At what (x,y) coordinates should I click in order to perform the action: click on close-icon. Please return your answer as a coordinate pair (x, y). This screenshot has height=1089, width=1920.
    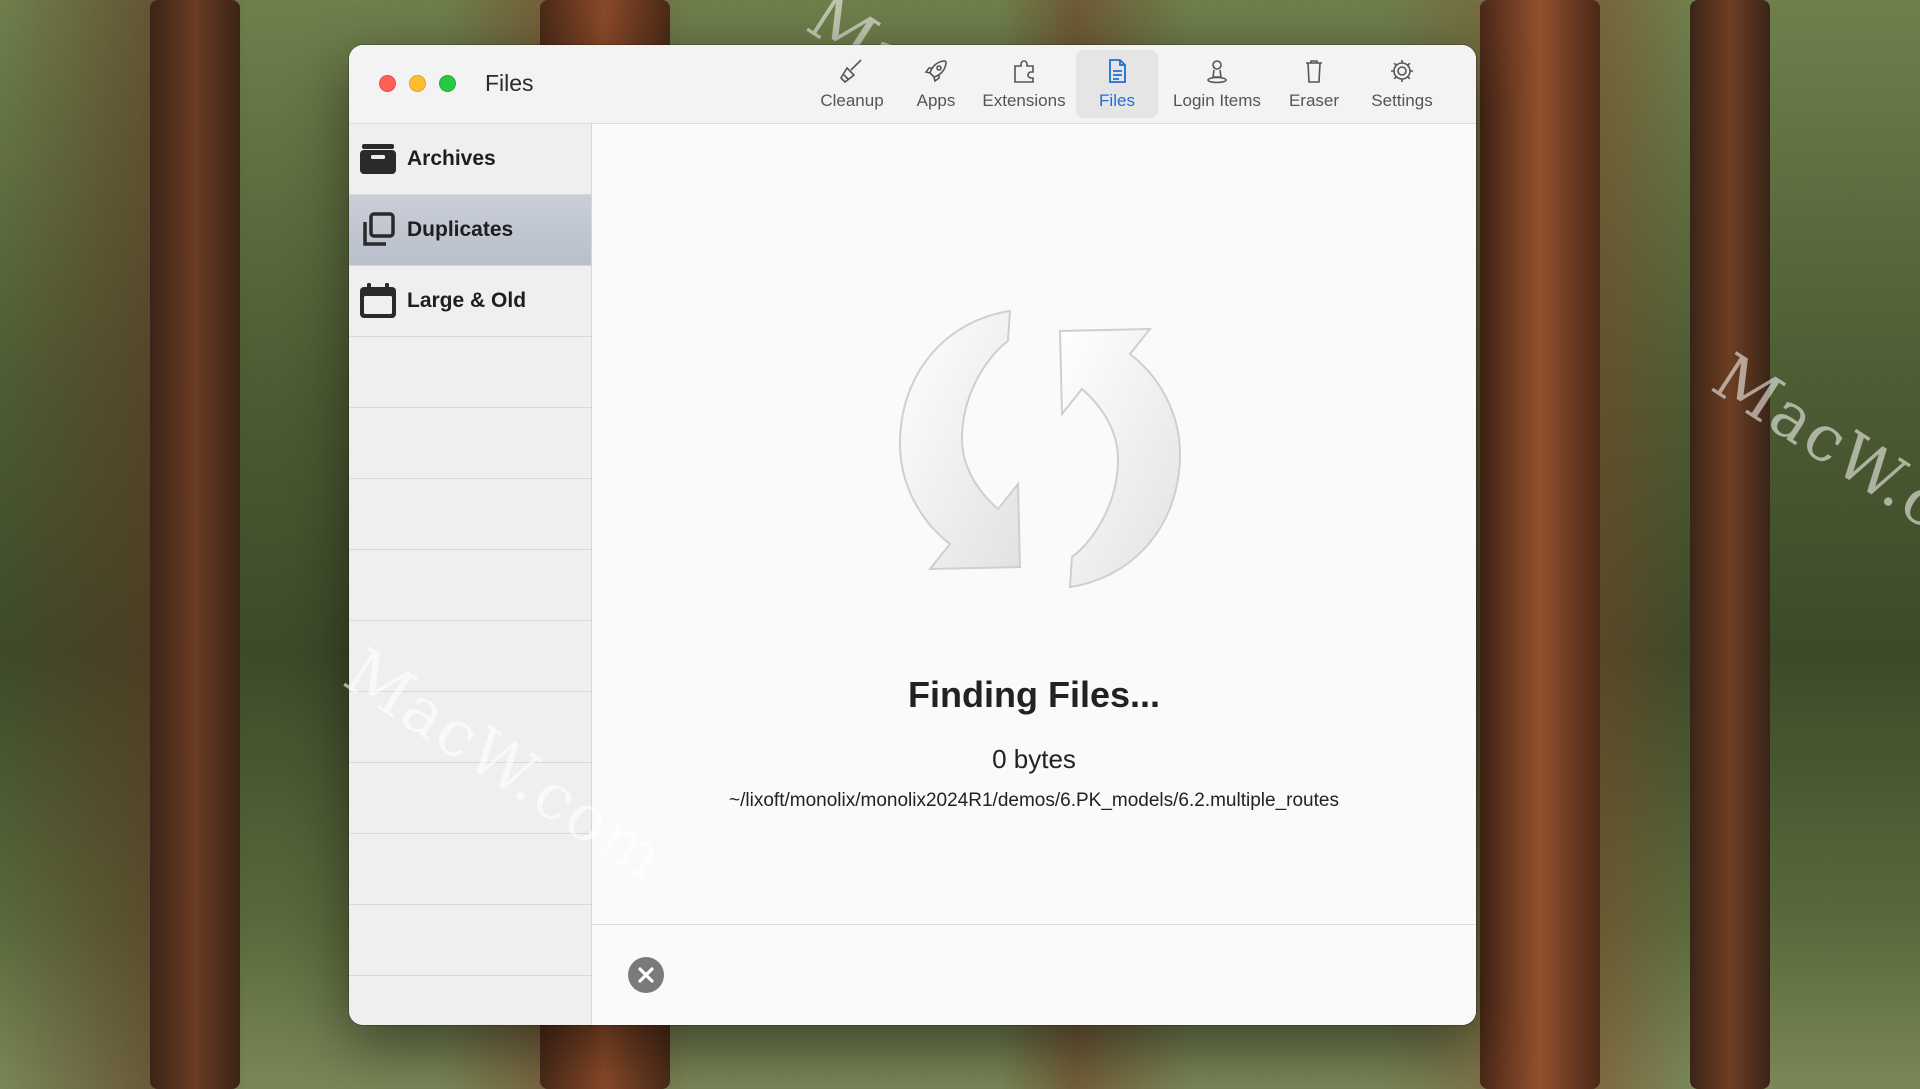
    Looking at the image, I should click on (646, 975).